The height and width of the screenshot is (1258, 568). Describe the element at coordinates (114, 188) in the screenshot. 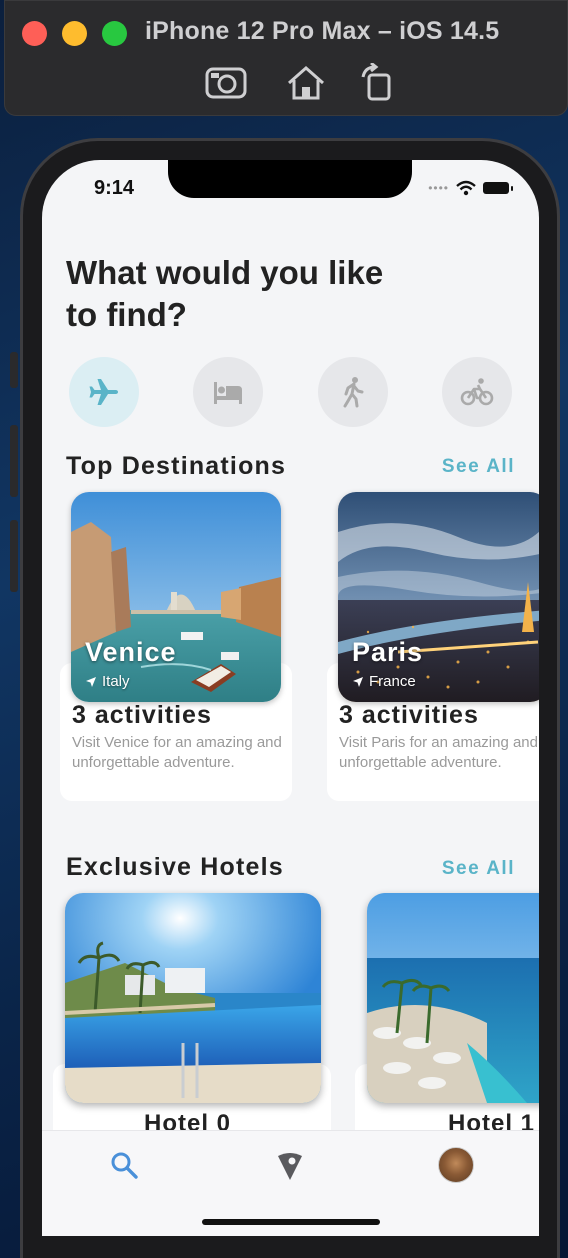

I see `status-time: 9:14` at that location.